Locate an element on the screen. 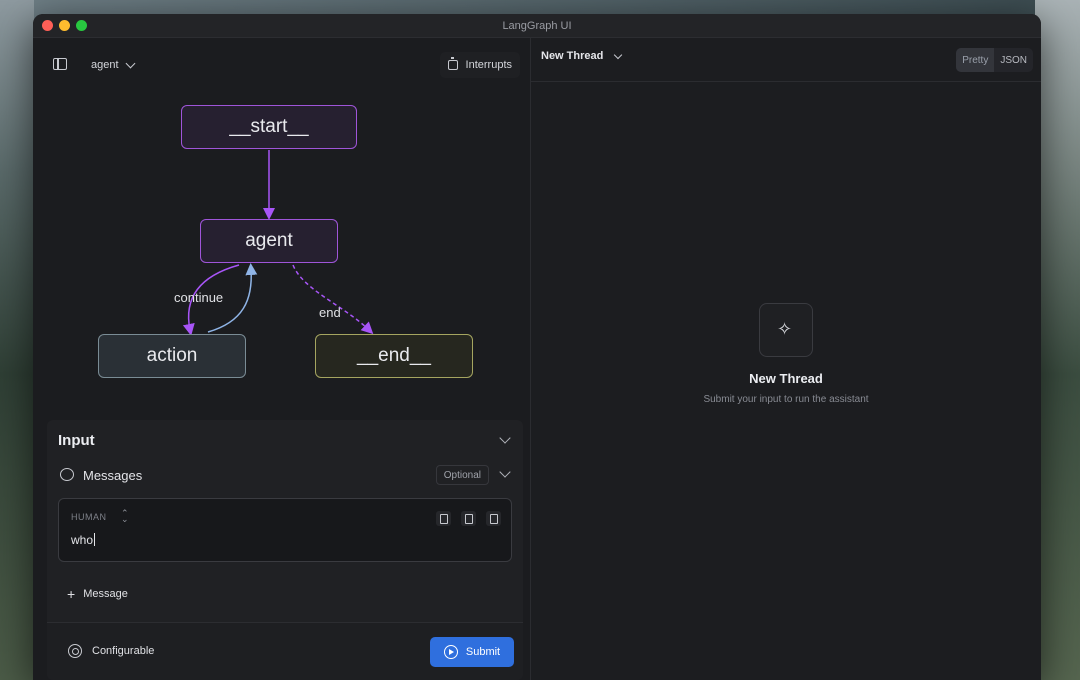 Image resolution: width=1080 pixels, height=680 pixels. messages-field-header: Messages Optional is located at coordinates (285, 479).